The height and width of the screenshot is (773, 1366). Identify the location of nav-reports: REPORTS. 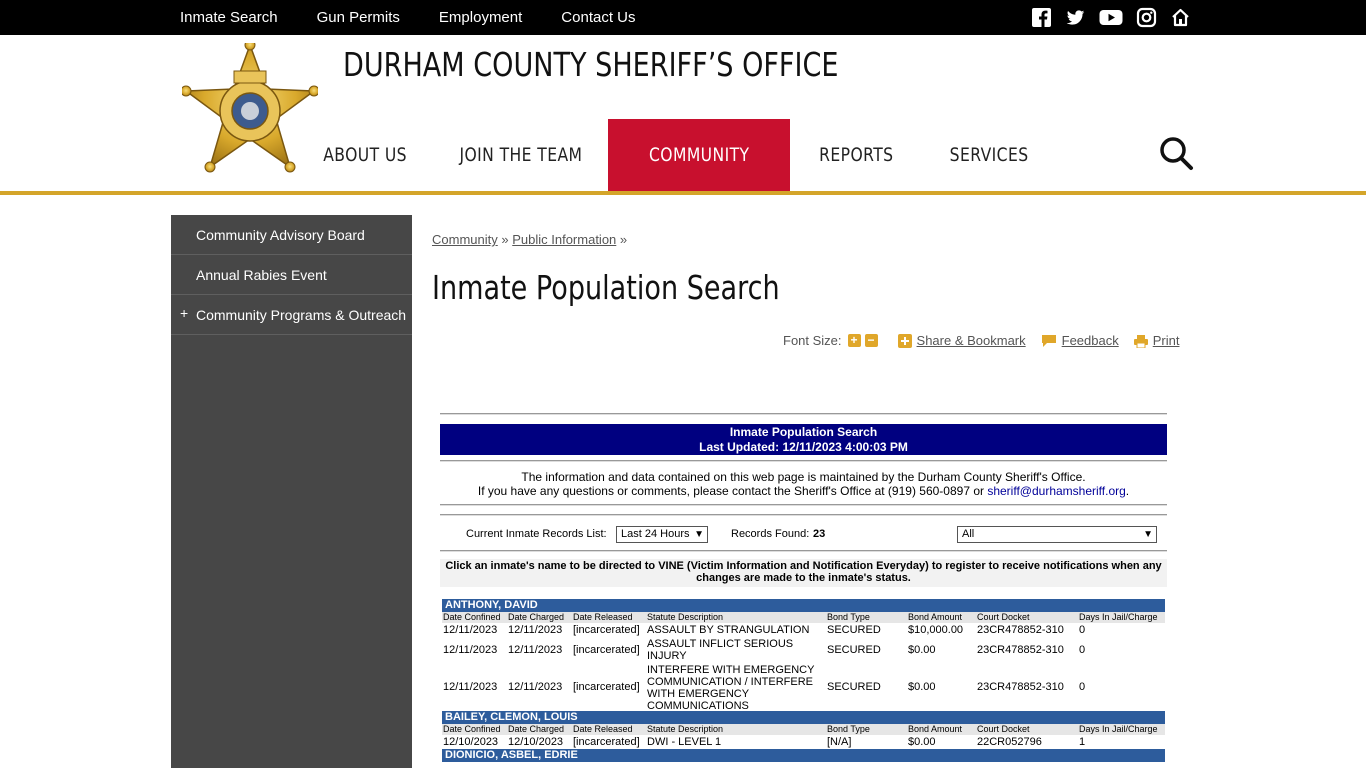
(856, 155).